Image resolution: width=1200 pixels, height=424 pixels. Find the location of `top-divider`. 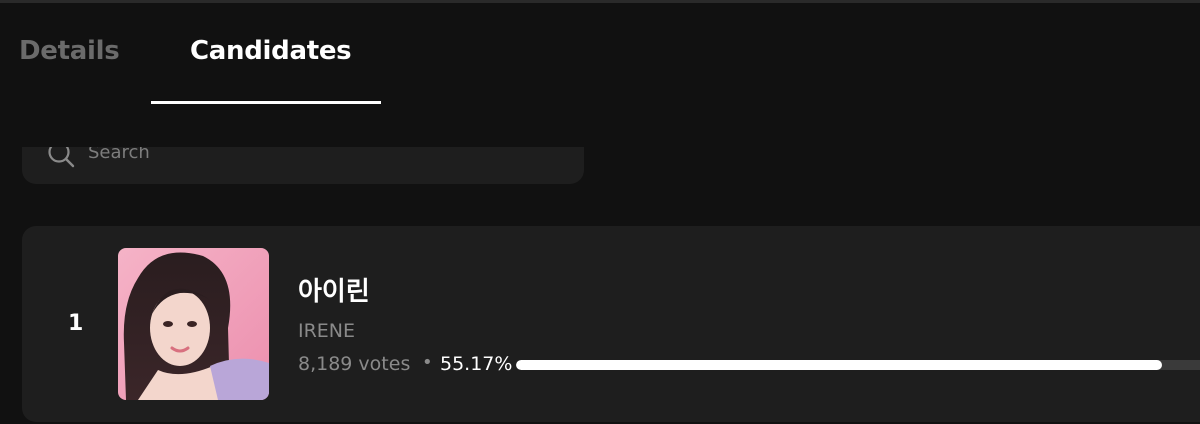

top-divider is located at coordinates (600, 1).